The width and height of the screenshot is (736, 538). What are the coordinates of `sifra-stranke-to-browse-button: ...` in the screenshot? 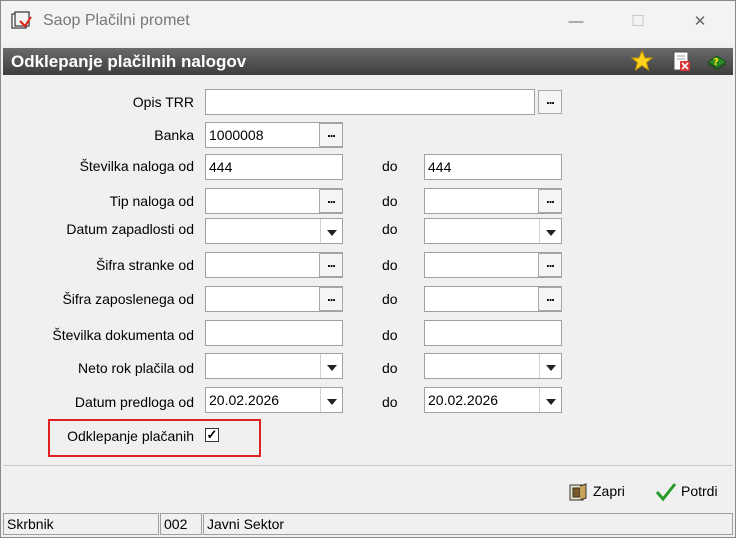 It's located at (550, 265).